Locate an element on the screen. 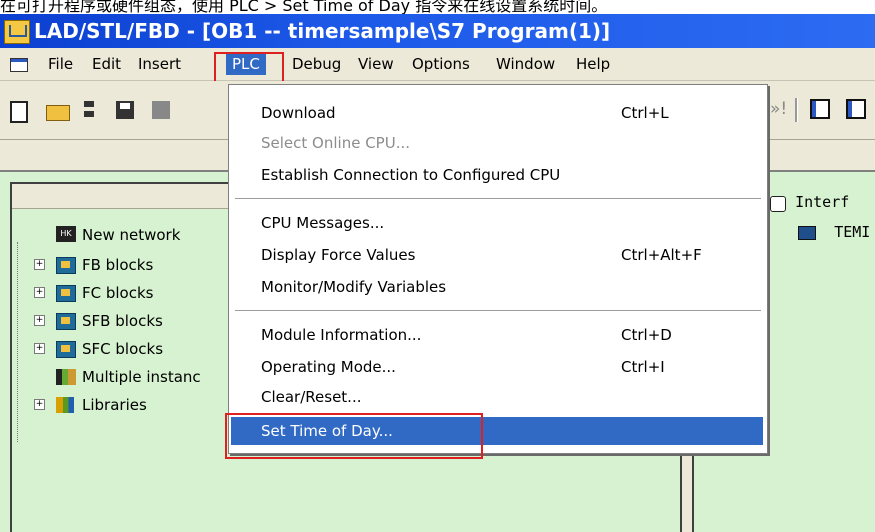 Image resolution: width=875 pixels, height=532 pixels. new-network-icon: HK is located at coordinates (66, 234).